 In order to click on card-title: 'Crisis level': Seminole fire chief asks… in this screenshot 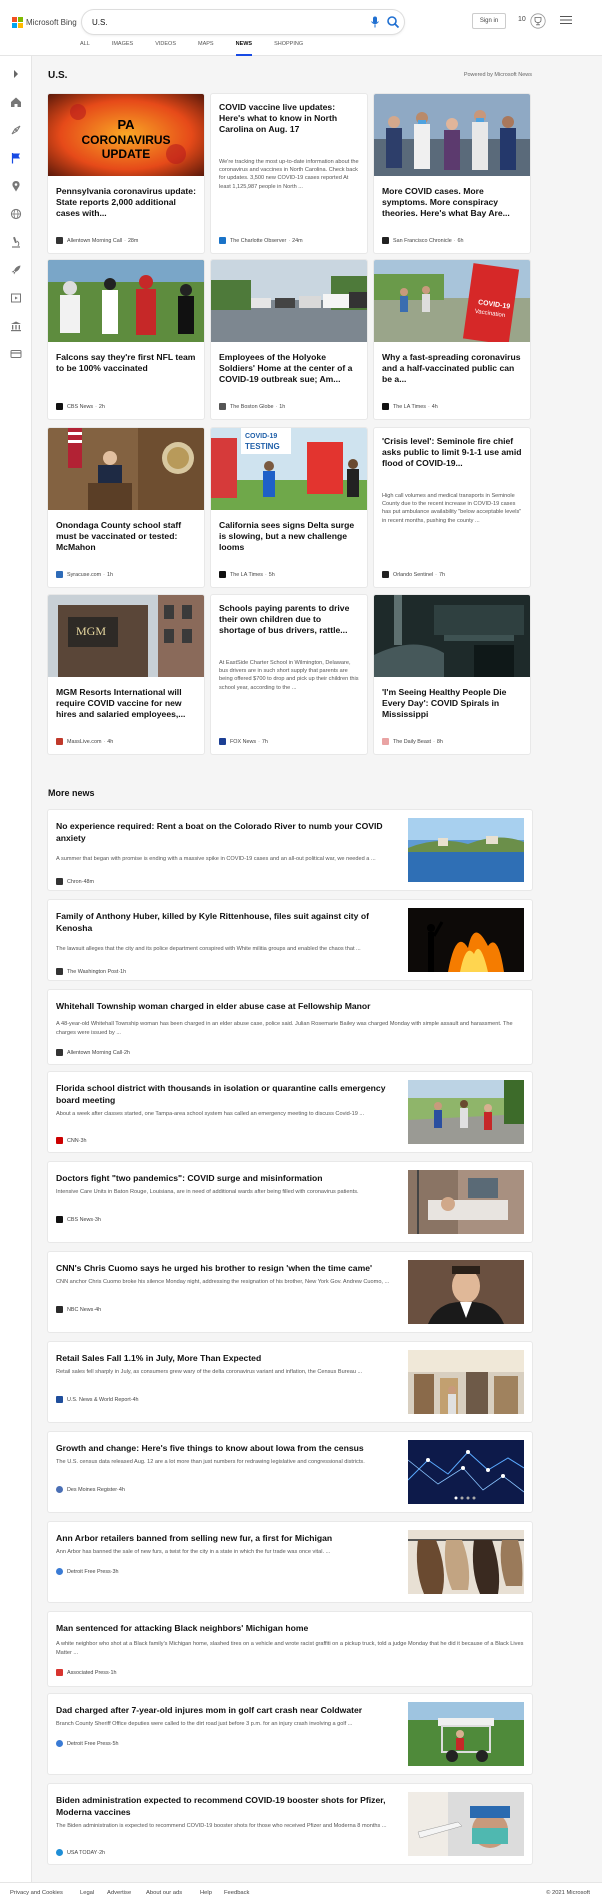, I will do `click(452, 452)`.